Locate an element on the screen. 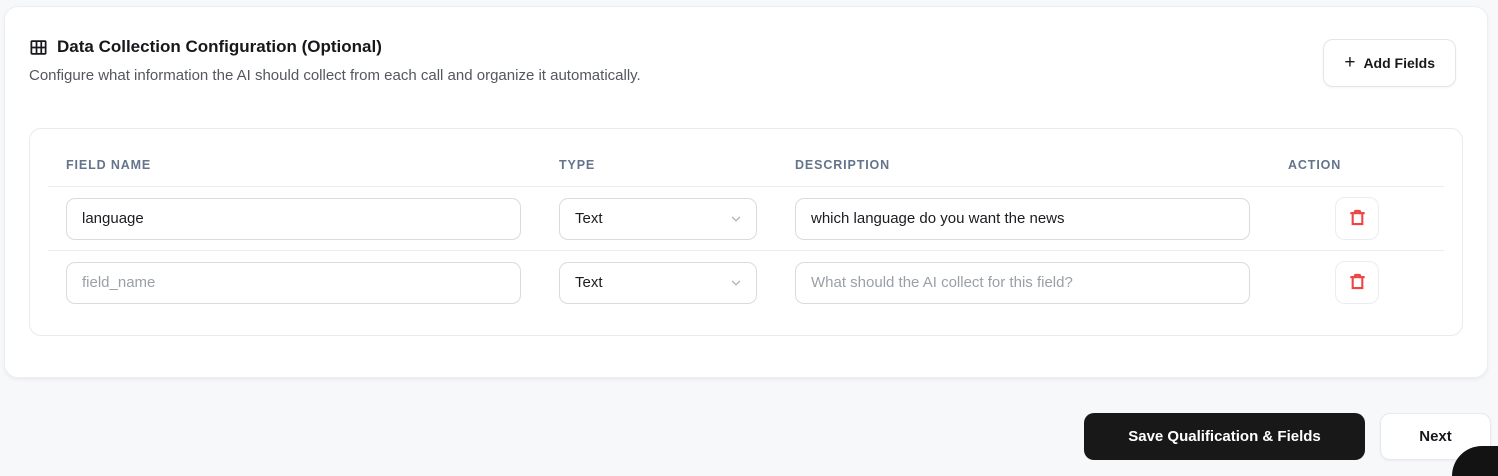  table-header-row: FIELD NAME TYPE DESCRIPTION ACTION is located at coordinates (746, 157).